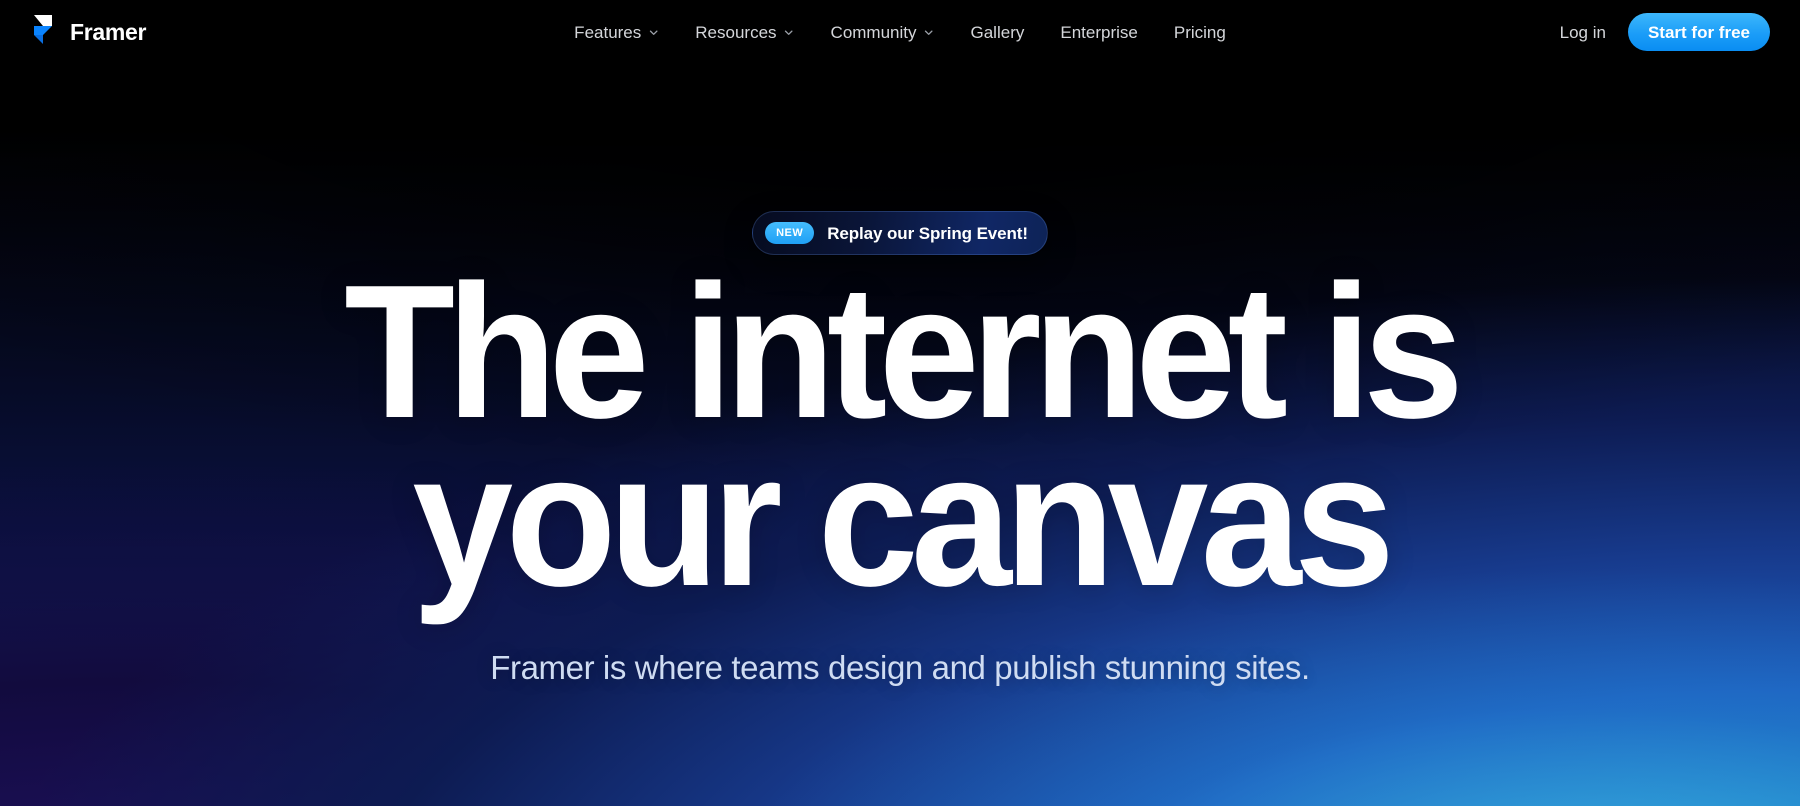 Image resolution: width=1800 pixels, height=806 pixels. Describe the element at coordinates (43, 32) in the screenshot. I see `framer-logo-icon` at that location.